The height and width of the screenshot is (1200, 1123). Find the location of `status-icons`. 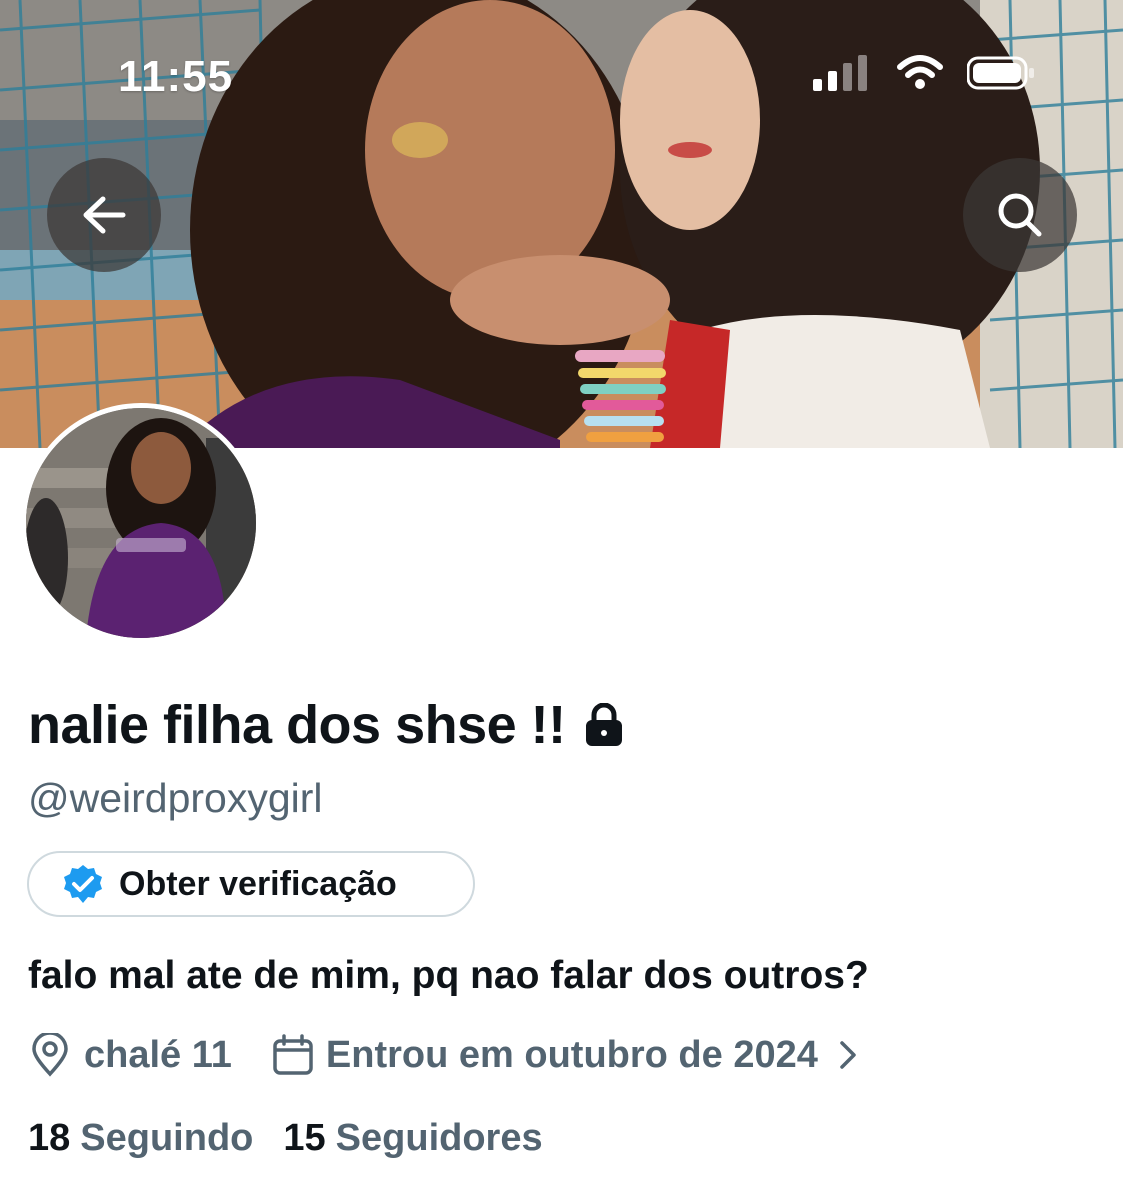

status-icons is located at coordinates (924, 73).